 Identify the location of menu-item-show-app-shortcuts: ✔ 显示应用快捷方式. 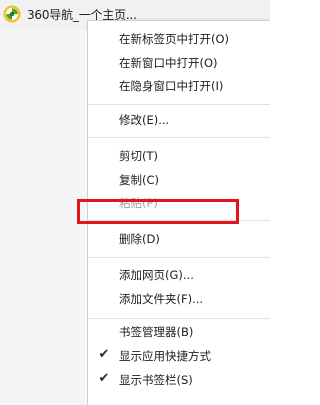
(179, 356).